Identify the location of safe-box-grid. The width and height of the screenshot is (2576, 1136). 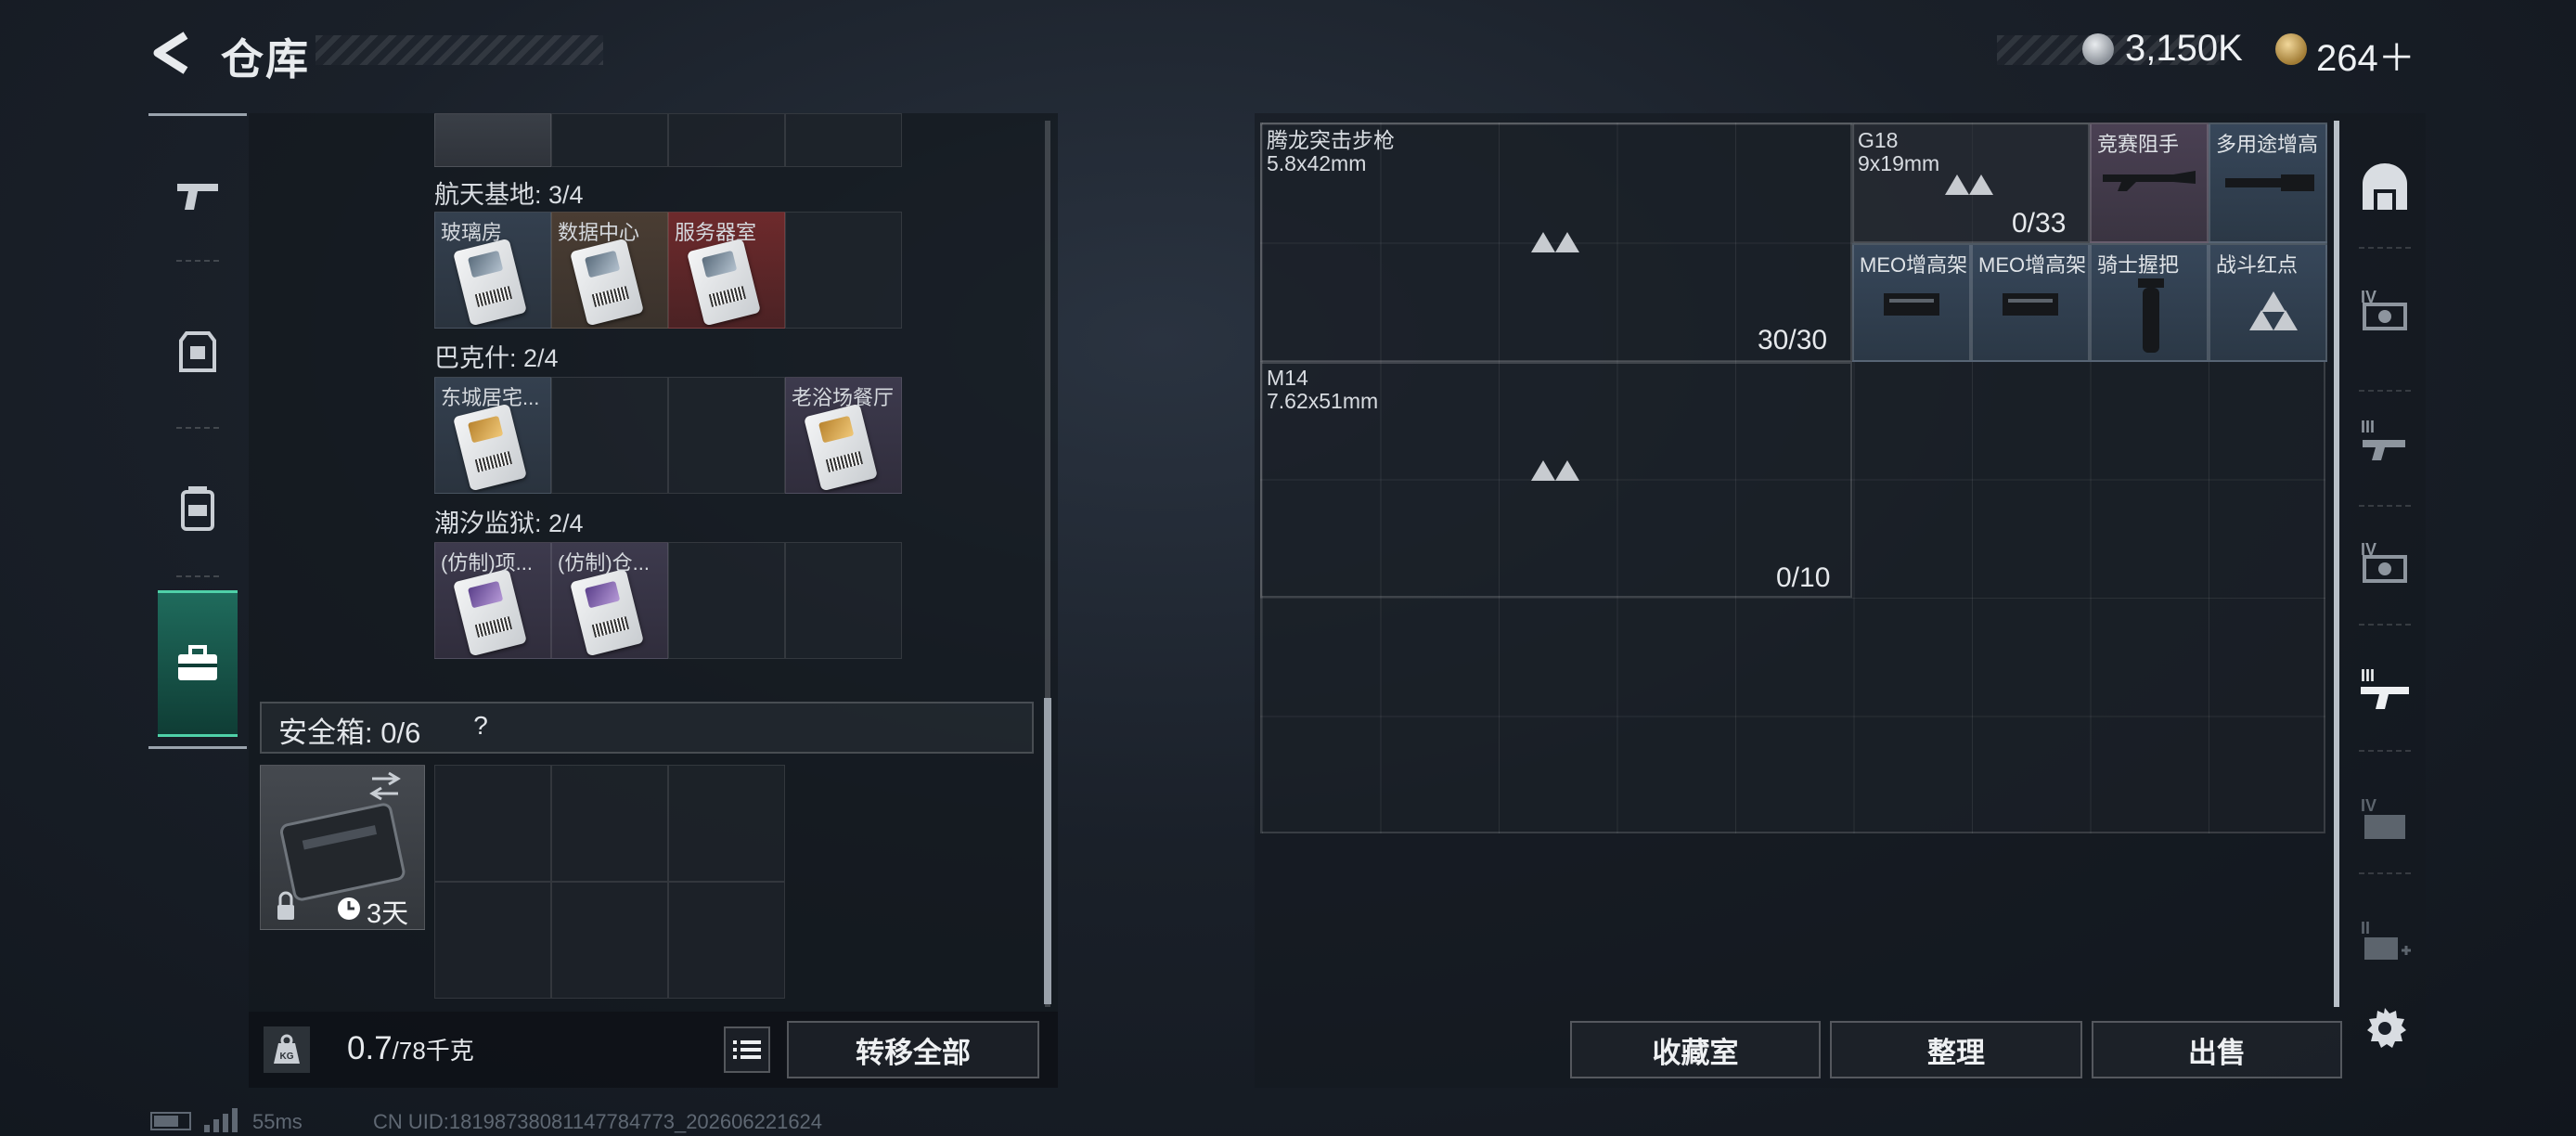
(612, 883).